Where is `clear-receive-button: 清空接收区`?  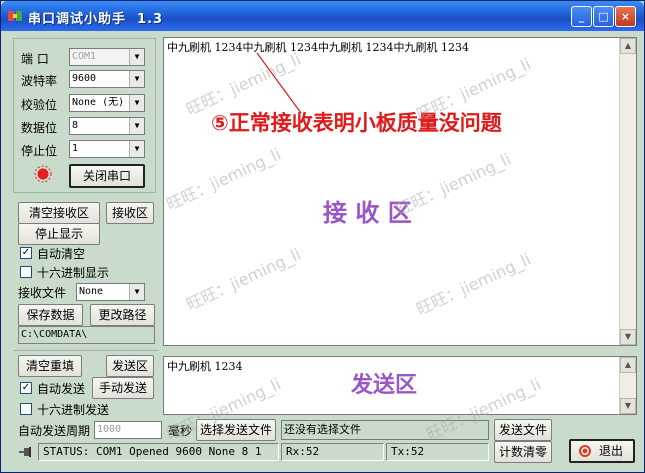 clear-receive-button: 清空接收区 is located at coordinates (59, 213).